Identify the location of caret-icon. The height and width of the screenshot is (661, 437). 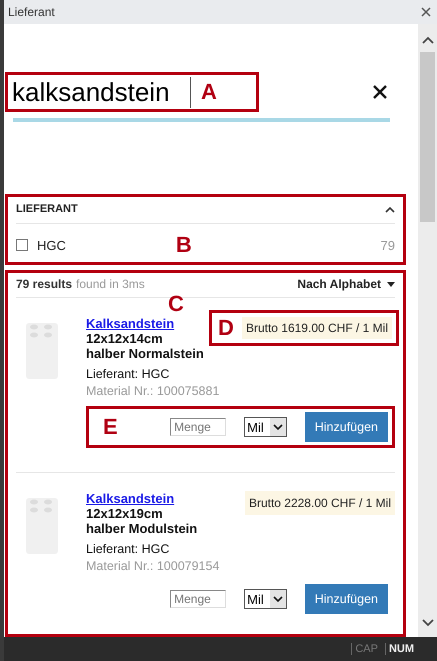
(391, 284).